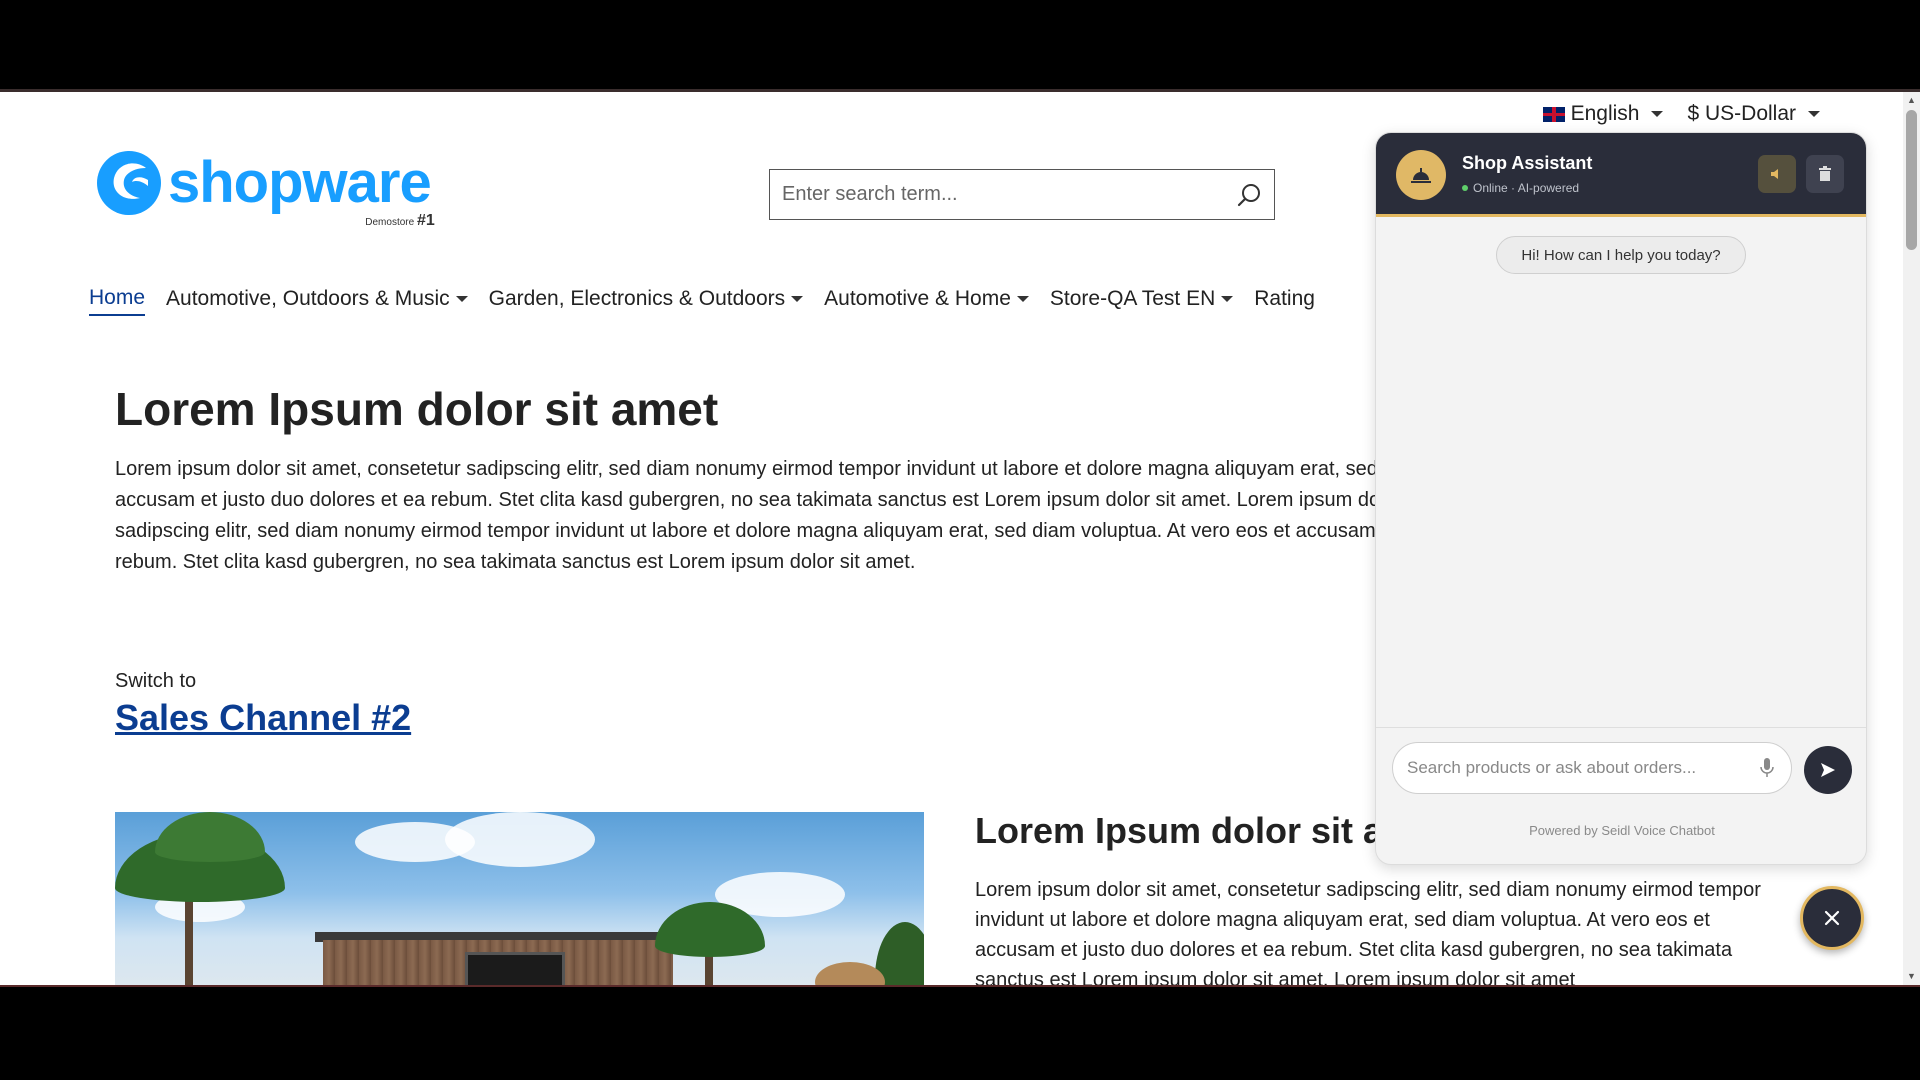 This screenshot has width=1920, height=1080. What do you see at coordinates (960, 986) in the screenshot?
I see `bottom-edge-line` at bounding box center [960, 986].